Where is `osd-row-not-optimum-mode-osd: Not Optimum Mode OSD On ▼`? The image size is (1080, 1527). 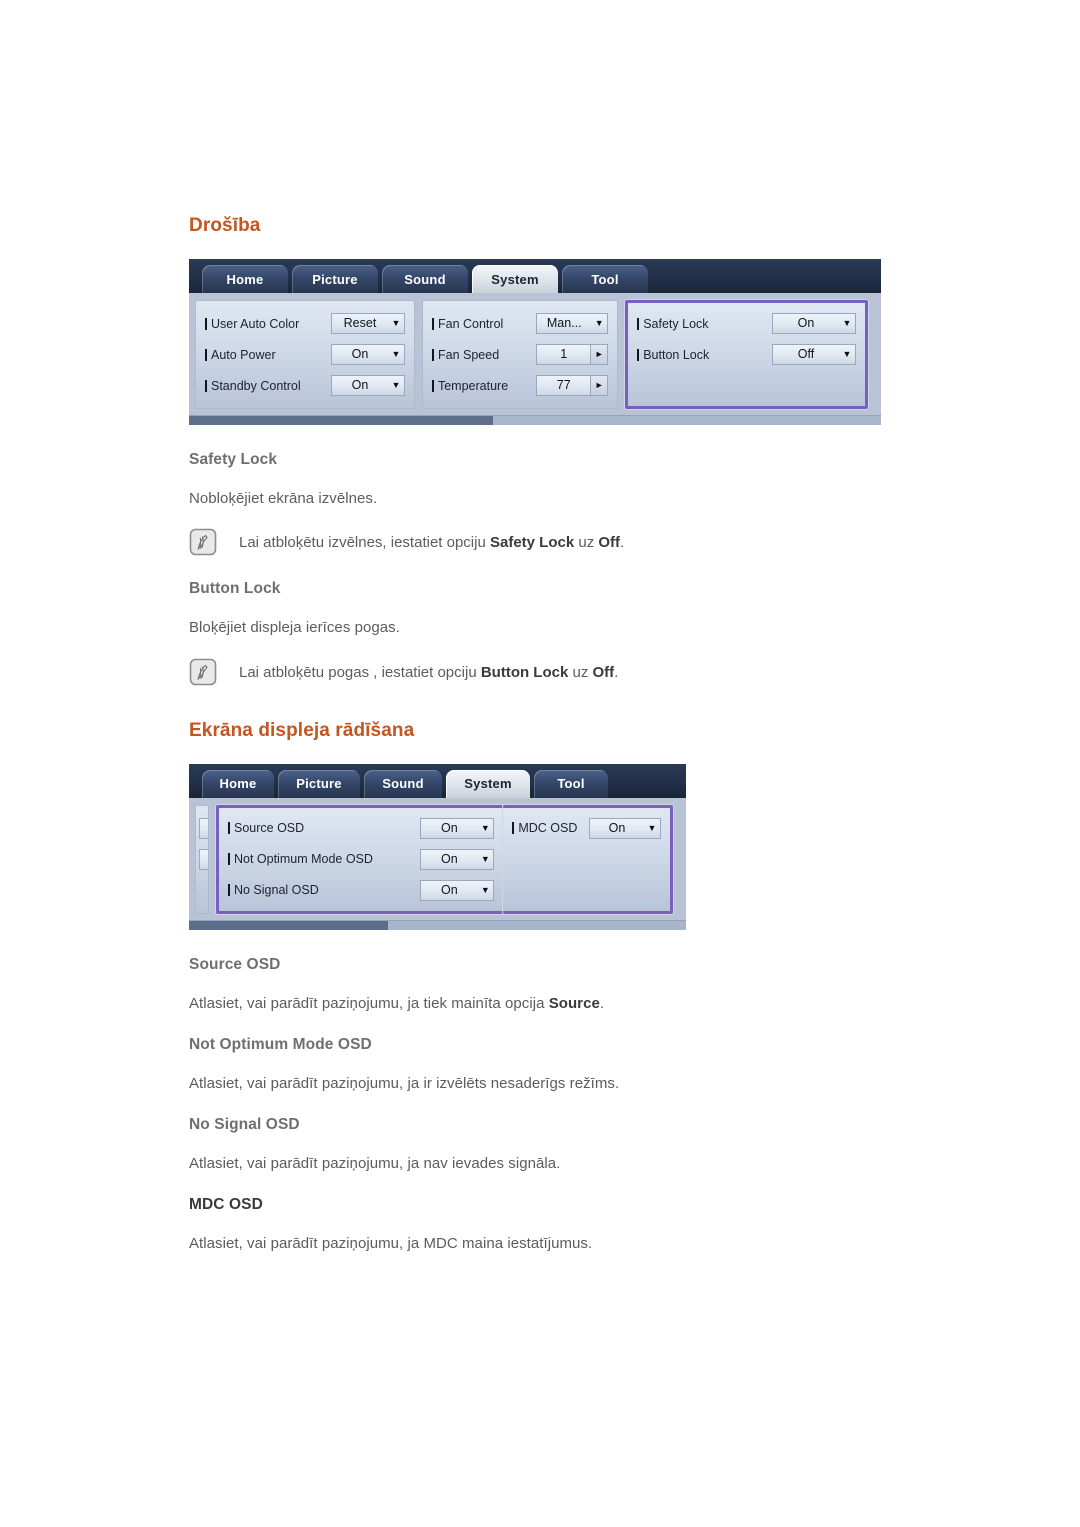
osd-row-not-optimum-mode-osd: Not Optimum Mode OSD On ▼ is located at coordinates (361, 859).